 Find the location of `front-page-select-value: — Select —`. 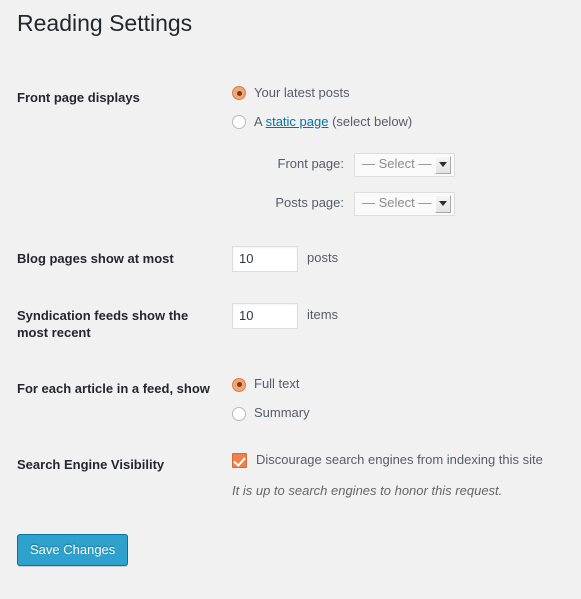

front-page-select-value: — Select — is located at coordinates (397, 164).